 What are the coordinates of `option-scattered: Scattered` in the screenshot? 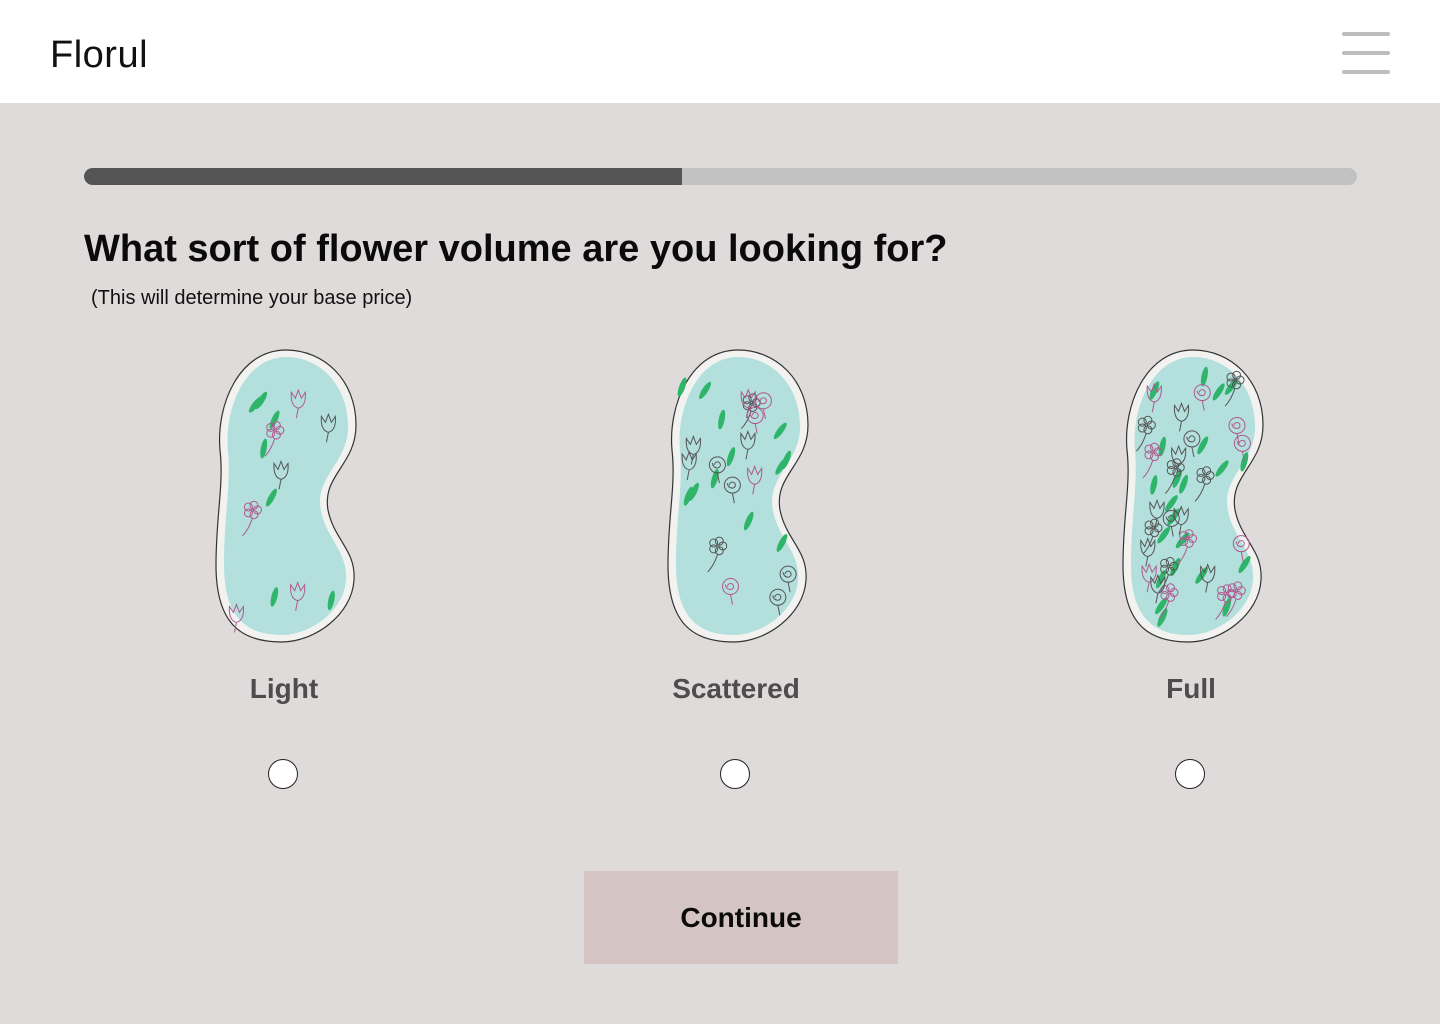 It's located at (736, 575).